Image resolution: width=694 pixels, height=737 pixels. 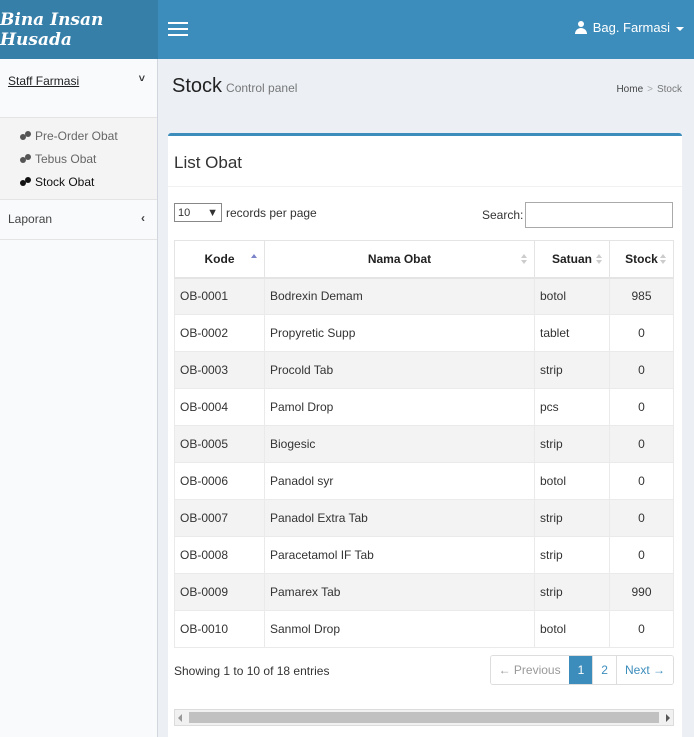 What do you see at coordinates (65, 181) in the screenshot?
I see `sidebar-item-label: Stock Obat` at bounding box center [65, 181].